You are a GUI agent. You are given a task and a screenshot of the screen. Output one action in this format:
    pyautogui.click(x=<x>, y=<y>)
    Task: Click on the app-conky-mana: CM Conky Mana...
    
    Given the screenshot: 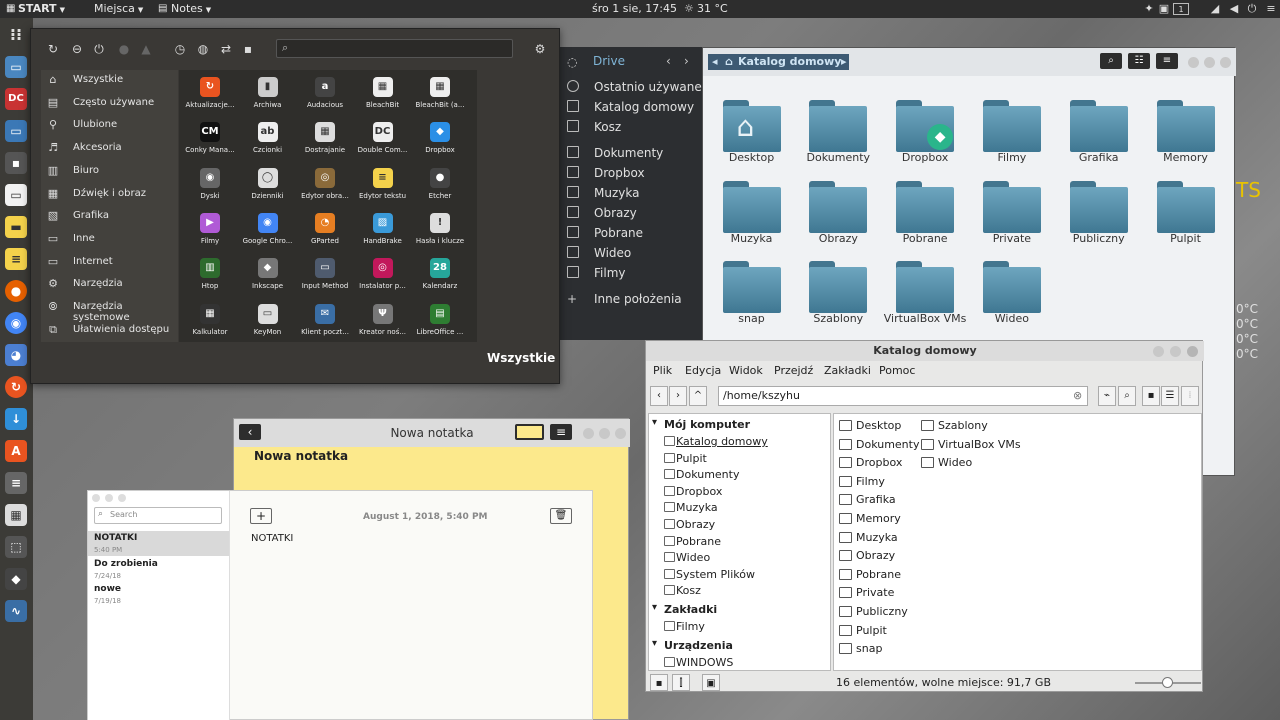 What is the action you would take?
    pyautogui.click(x=210, y=144)
    